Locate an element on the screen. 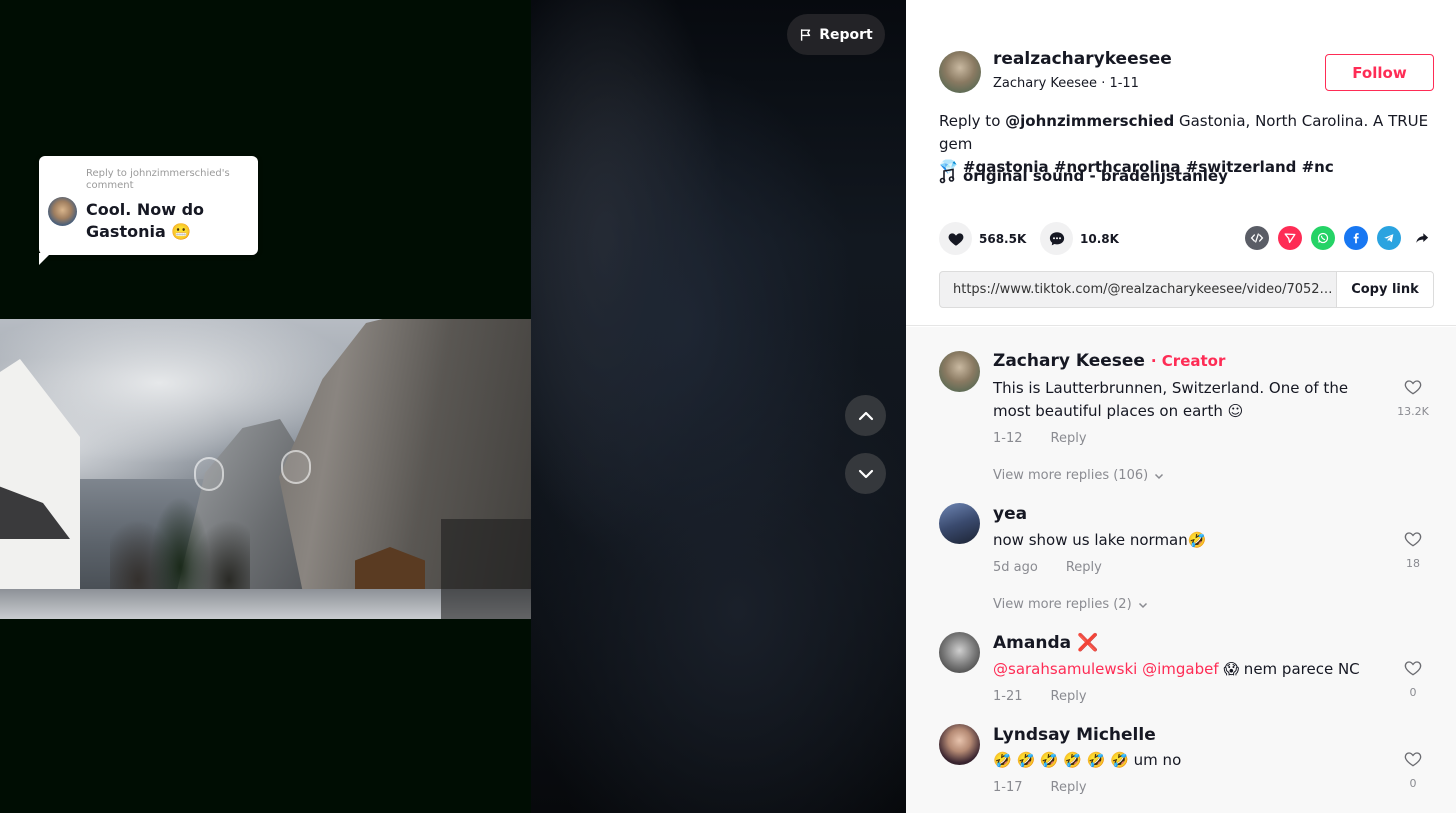 This screenshot has width=1456, height=813. comment-count: 10.8K is located at coordinates (1099, 238).